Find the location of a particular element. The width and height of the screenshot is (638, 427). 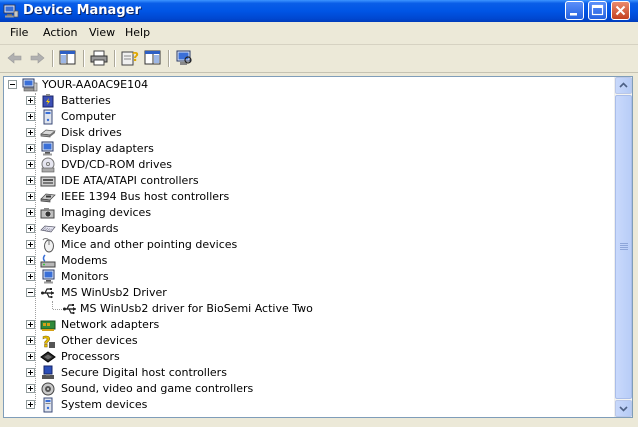

tree-item-ide-controllers: IDE ATA/ATAPI controllers is located at coordinates (304, 181).